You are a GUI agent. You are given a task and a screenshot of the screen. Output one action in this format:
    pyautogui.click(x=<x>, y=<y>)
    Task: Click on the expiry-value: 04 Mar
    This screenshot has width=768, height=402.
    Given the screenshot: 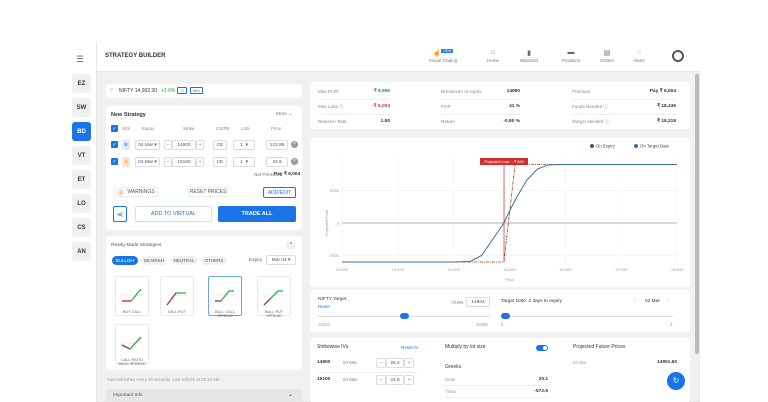 What is the action you would take?
    pyautogui.click(x=146, y=162)
    